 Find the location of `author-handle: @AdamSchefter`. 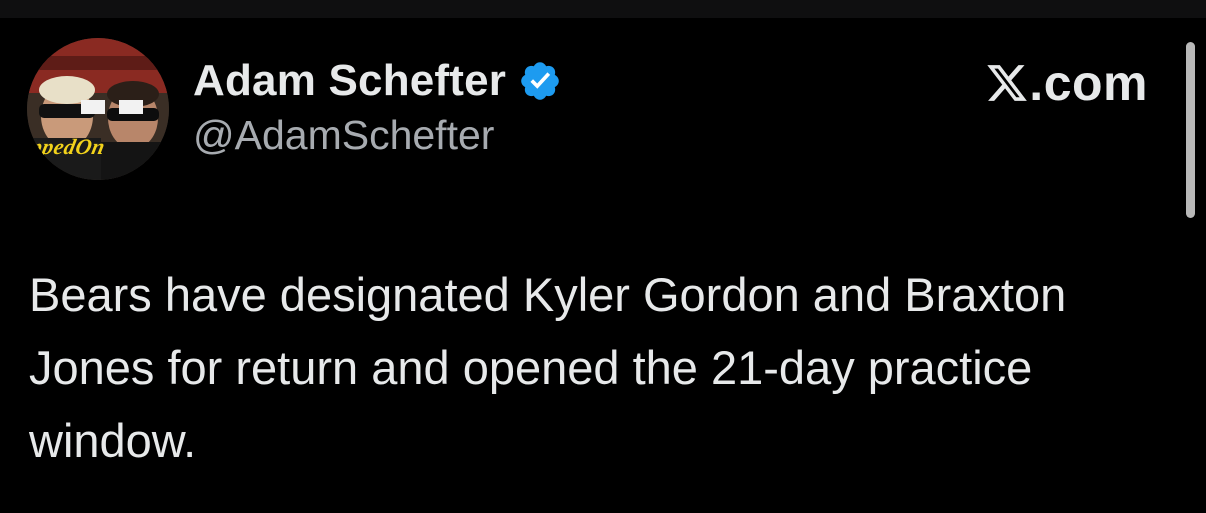

author-handle: @AdamSchefter is located at coordinates (377, 135).